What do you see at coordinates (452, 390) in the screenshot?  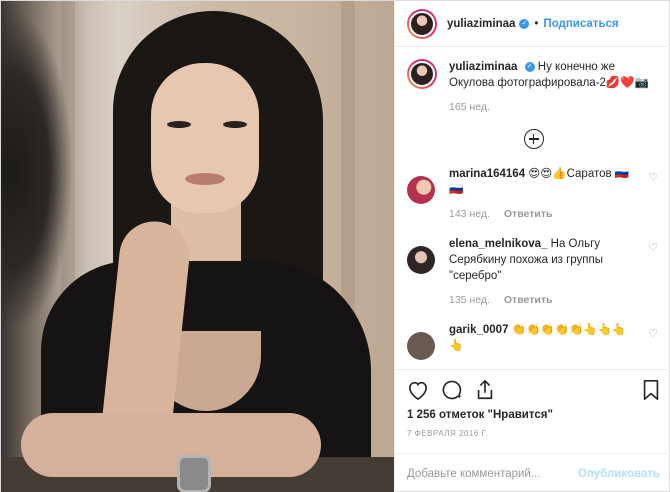 I see `comment-icon` at bounding box center [452, 390].